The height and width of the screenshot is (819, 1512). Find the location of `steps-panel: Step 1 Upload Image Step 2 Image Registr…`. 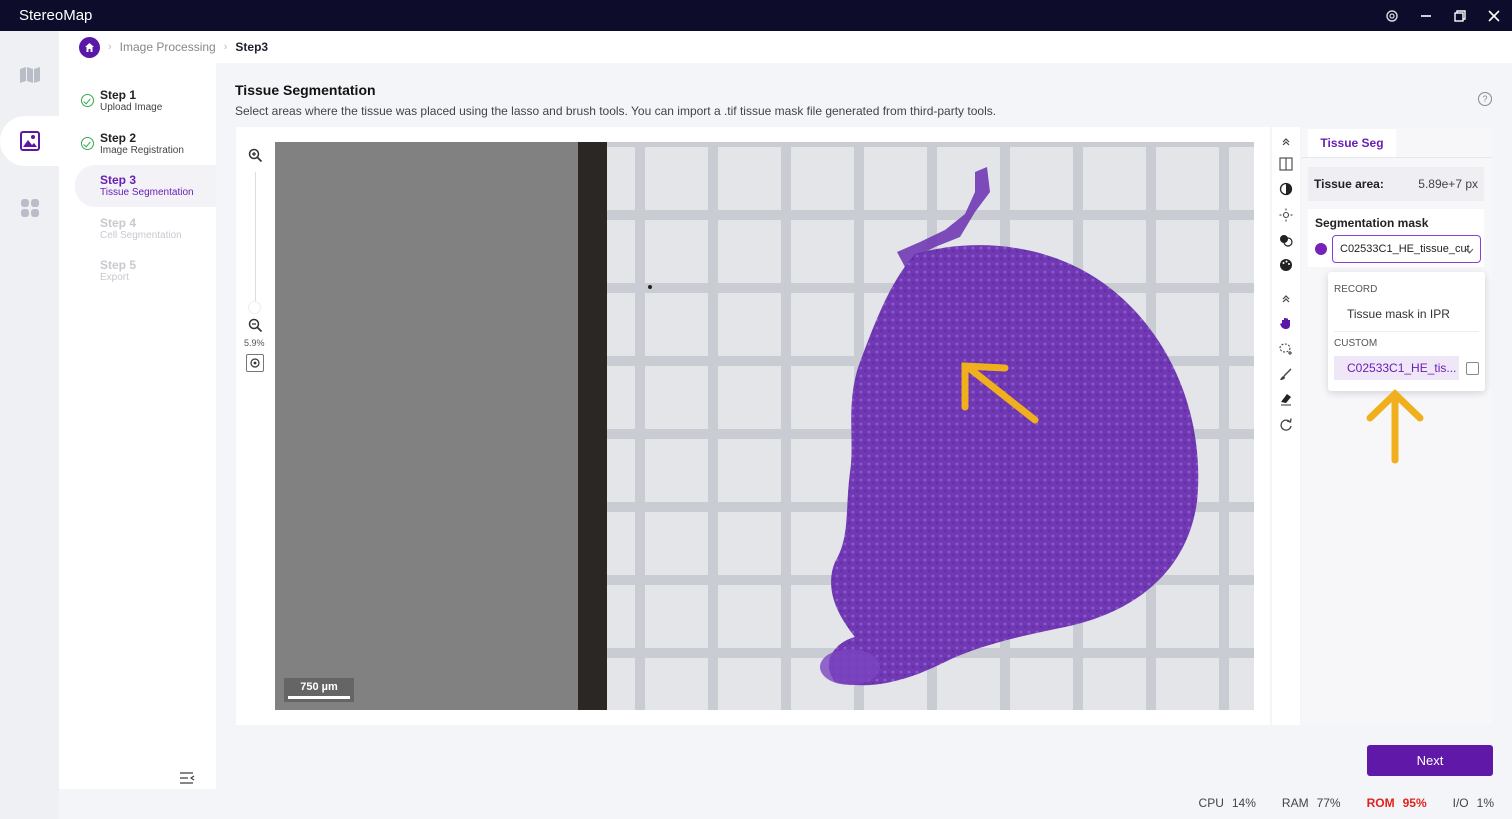

steps-panel: Step 1 Upload Image Step 2 Image Registr… is located at coordinates (137, 426).